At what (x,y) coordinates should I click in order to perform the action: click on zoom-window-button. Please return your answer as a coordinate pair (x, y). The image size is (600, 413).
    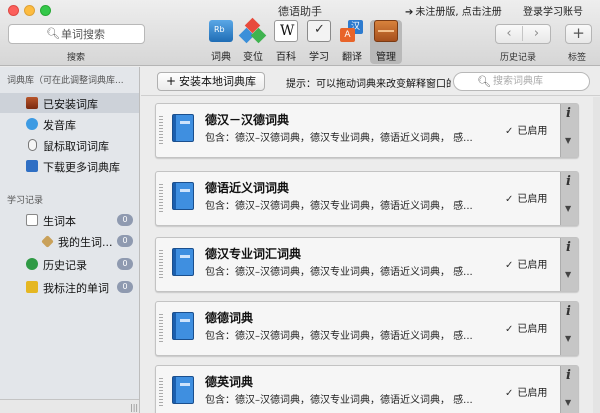
    Looking at the image, I should click on (45, 10).